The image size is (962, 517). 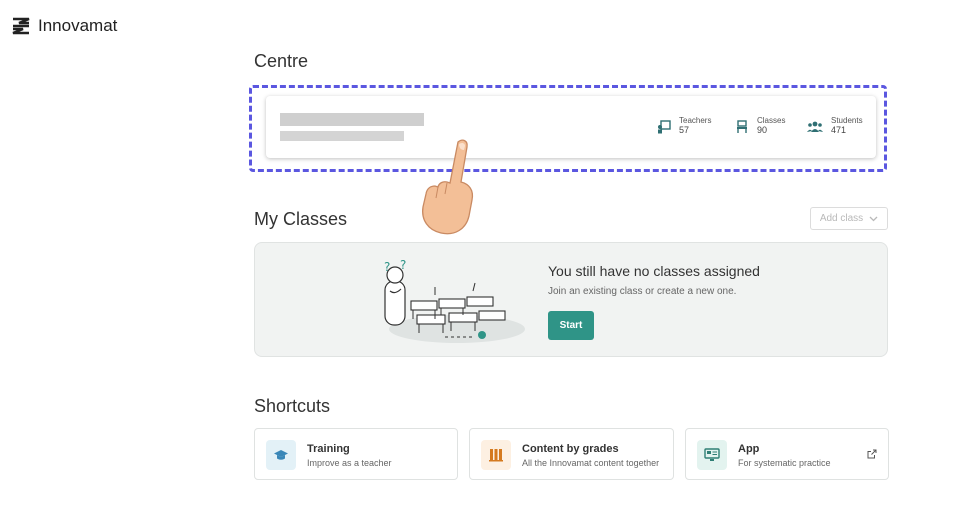 I want to click on brand-name: Innovamat, so click(x=78, y=25).